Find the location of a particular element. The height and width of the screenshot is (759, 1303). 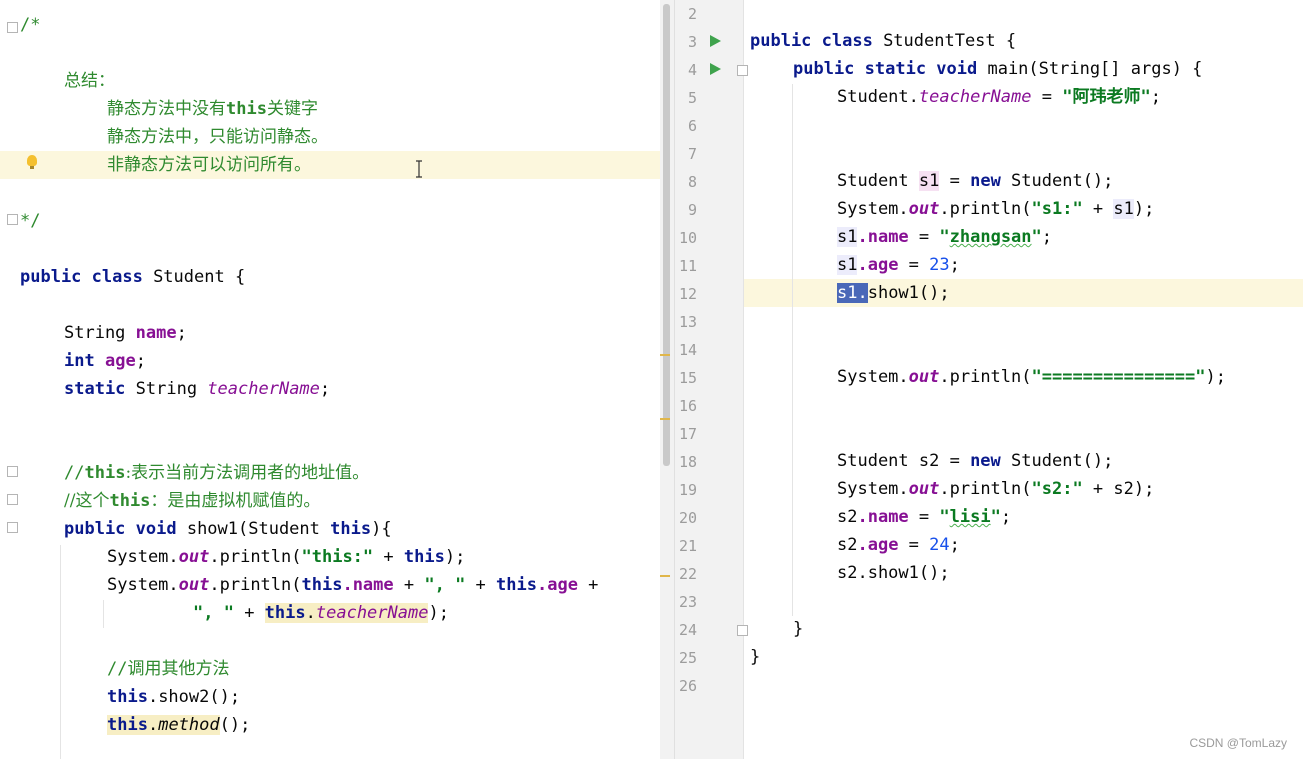

code-line: this.show2(); is located at coordinates (383, 697).